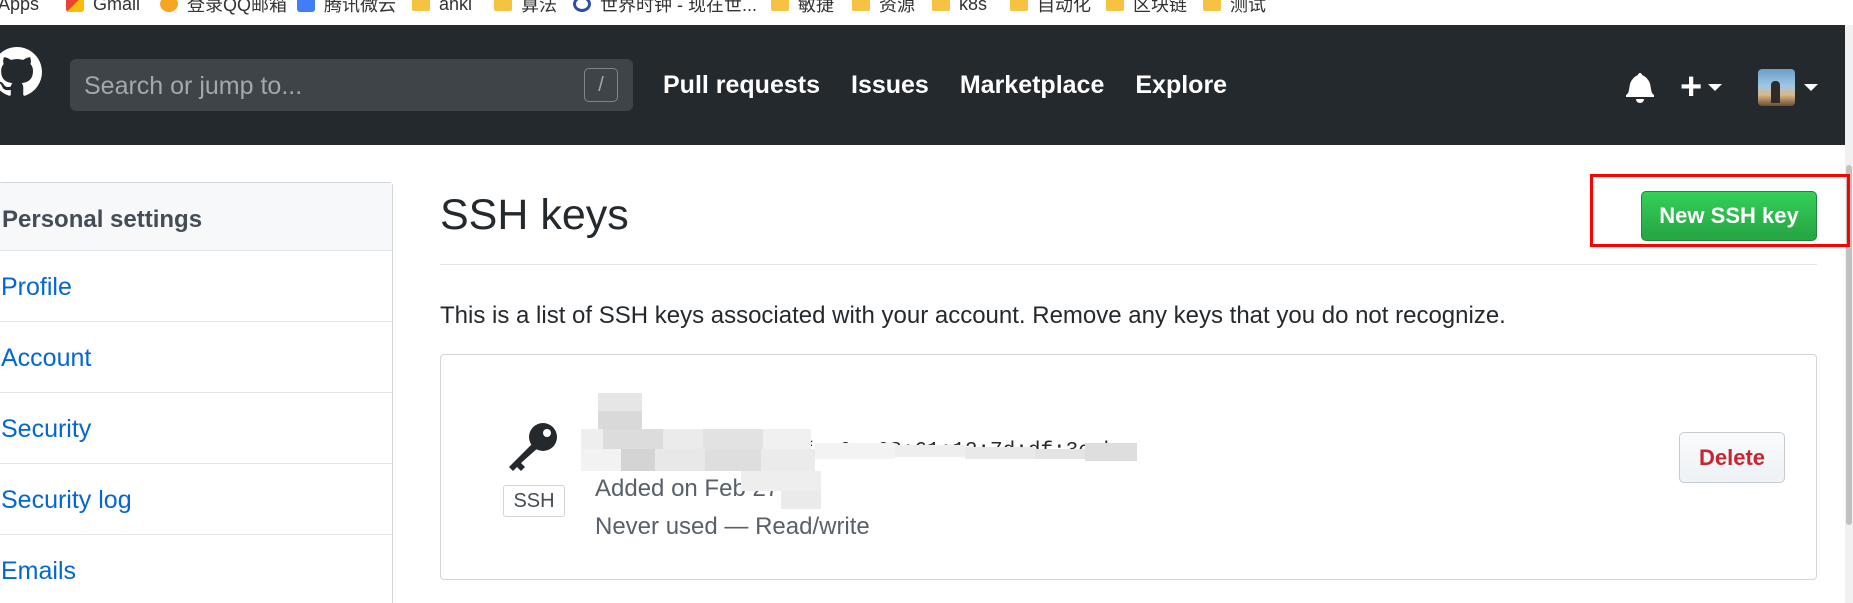 The width and height of the screenshot is (1853, 603). I want to click on bookmark-label: k8s, so click(973, 7).